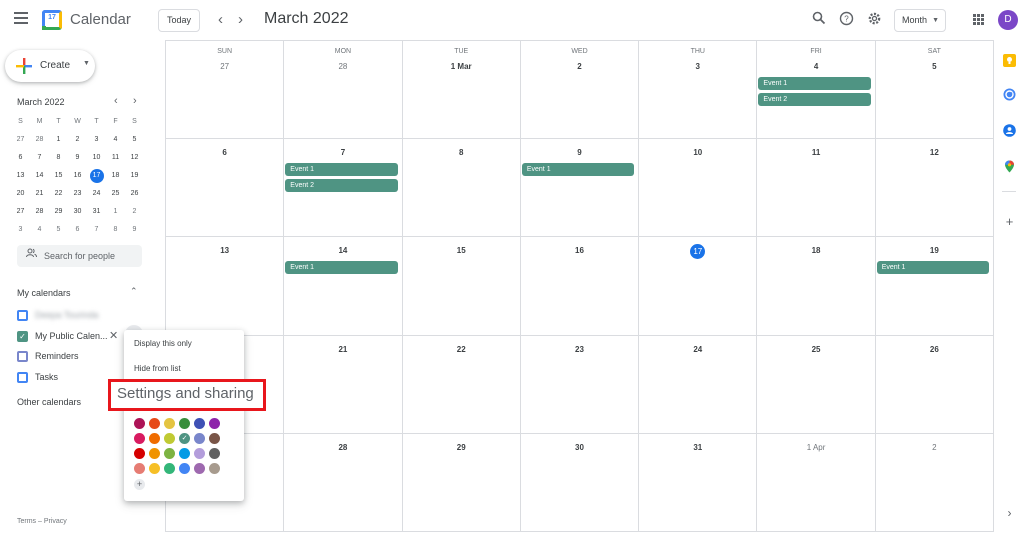  Describe the element at coordinates (179, 20) in the screenshot. I see `today-button: Today` at that location.